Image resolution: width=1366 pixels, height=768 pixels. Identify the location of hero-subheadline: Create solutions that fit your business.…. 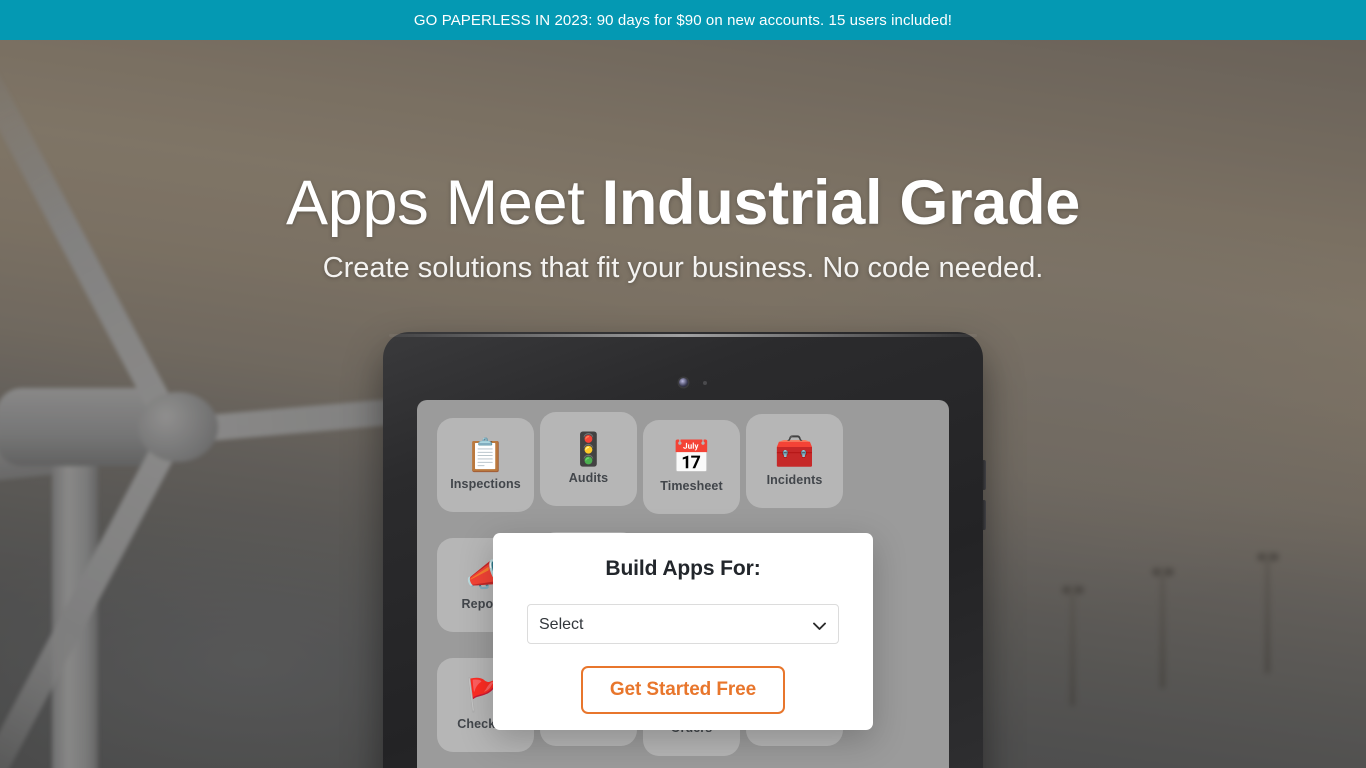
(683, 268).